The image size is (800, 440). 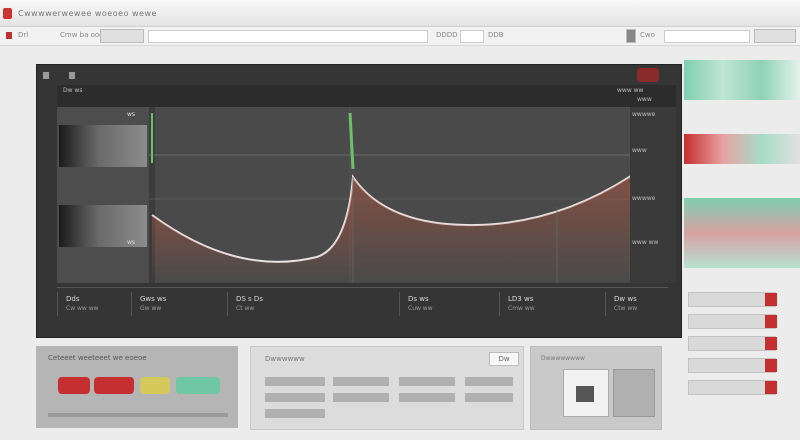 What do you see at coordinates (635, 304) in the screenshot?
I see `status-cell: Dw ws Ctw ww` at bounding box center [635, 304].